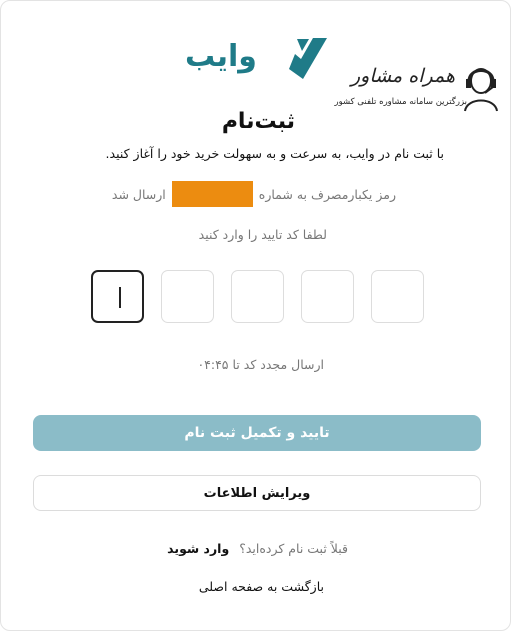 This screenshot has width=511, height=631. Describe the element at coordinates (481, 90) in the screenshot. I see `headset-person-icon` at that location.